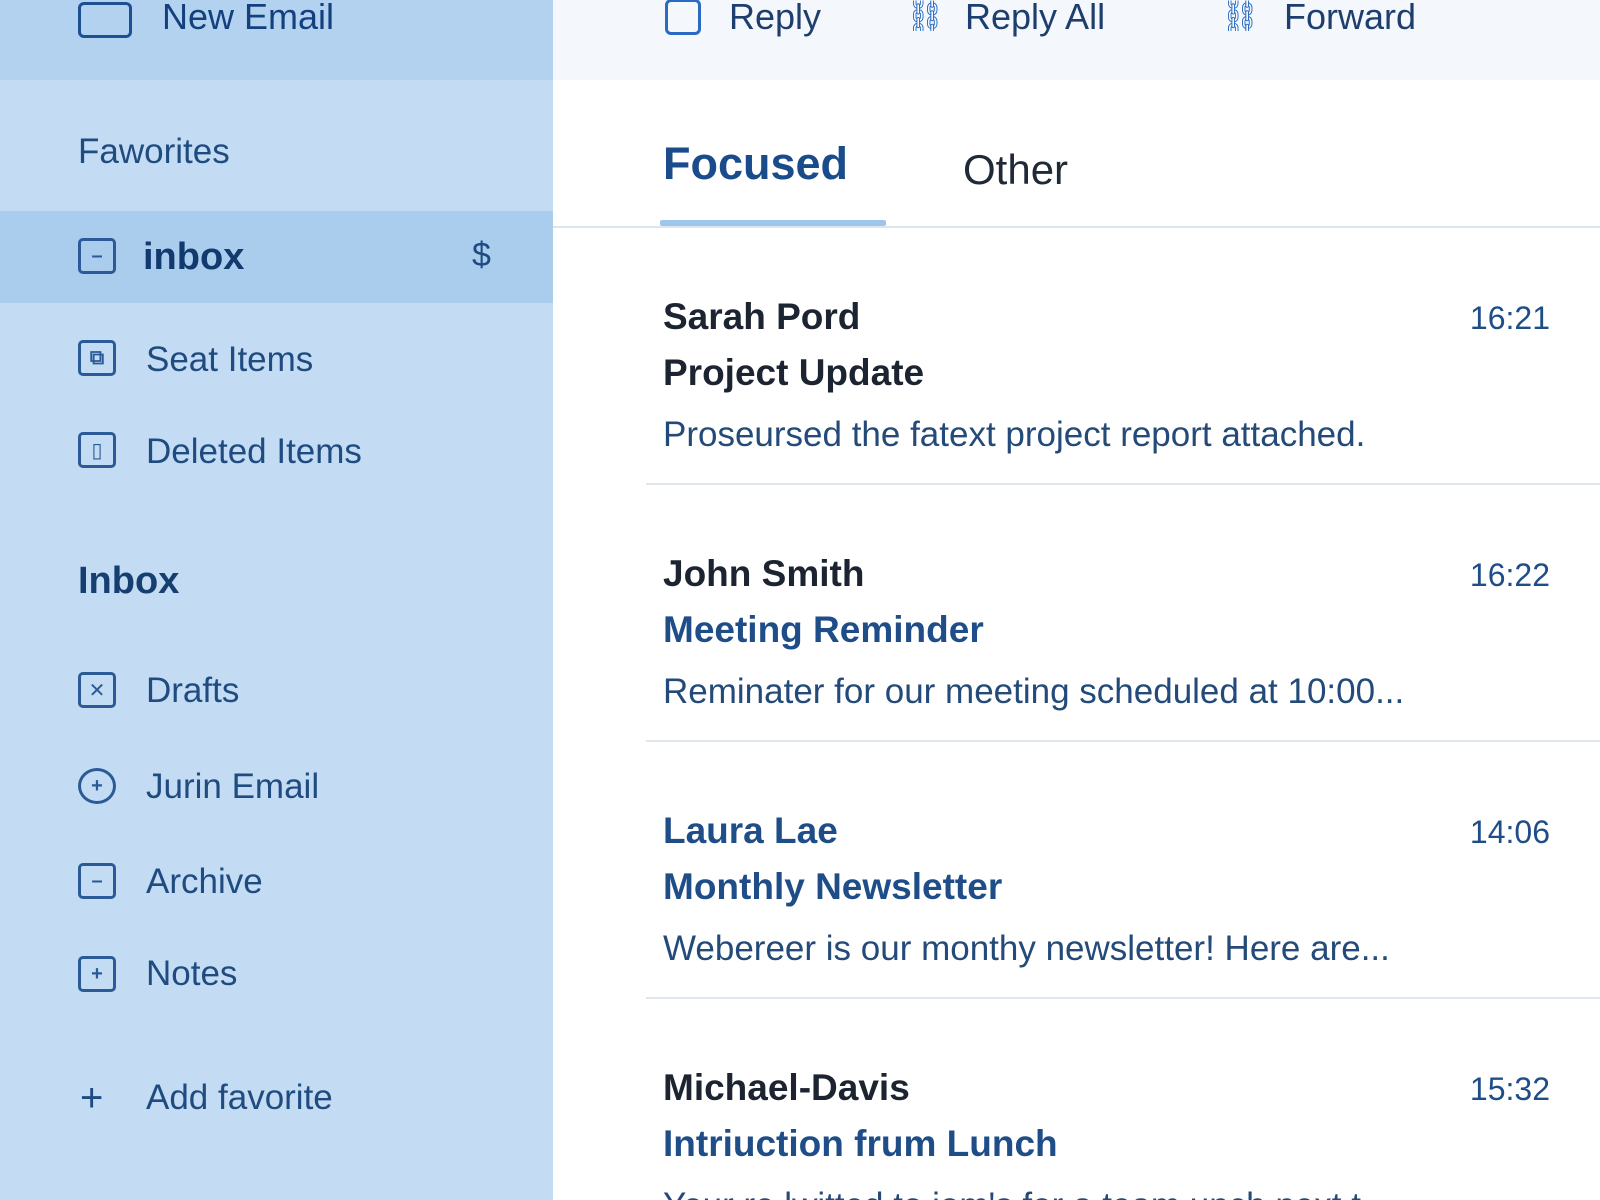 The width and height of the screenshot is (1600, 1200). Describe the element at coordinates (276, 974) in the screenshot. I see `sidebar-item-notes: + Notes` at that location.